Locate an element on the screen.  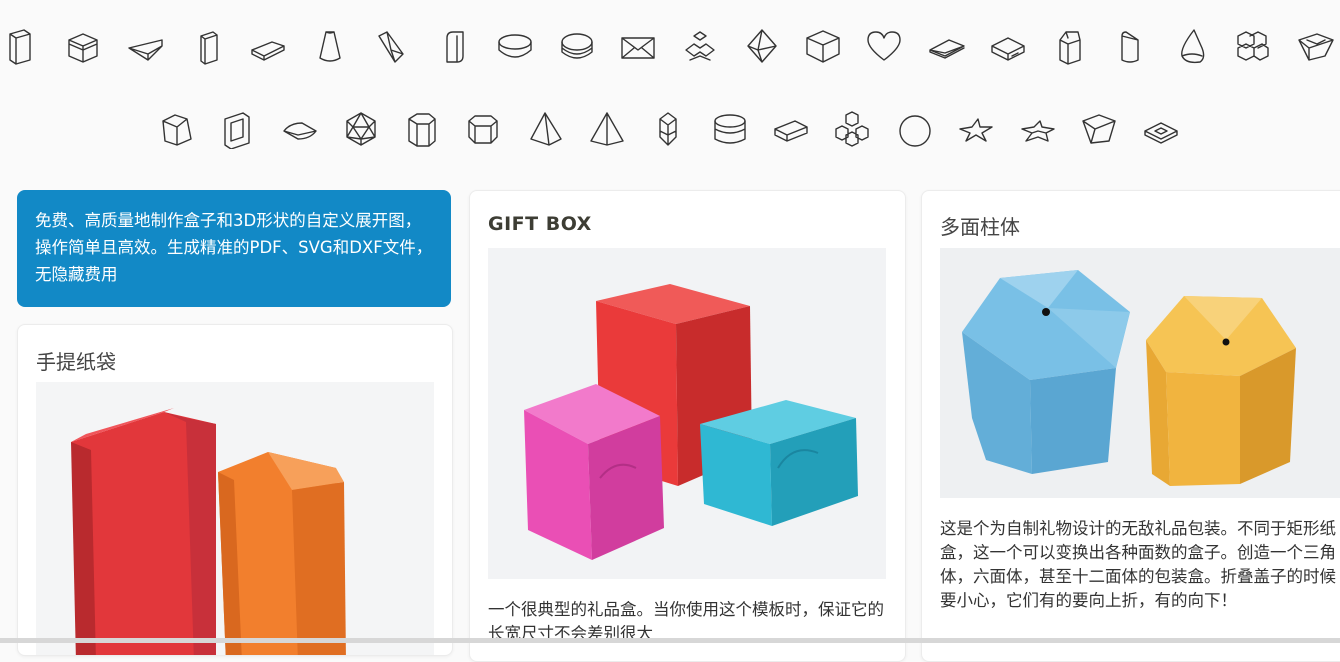
sleeve-envelope-icon is located at coordinates (947, 46).